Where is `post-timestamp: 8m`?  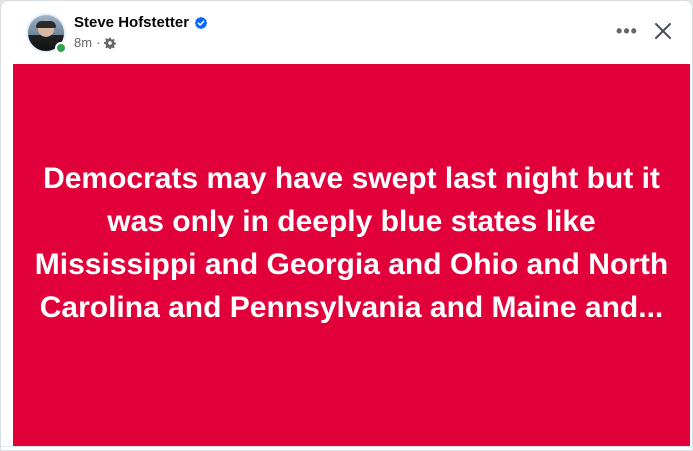 post-timestamp: 8m is located at coordinates (83, 42).